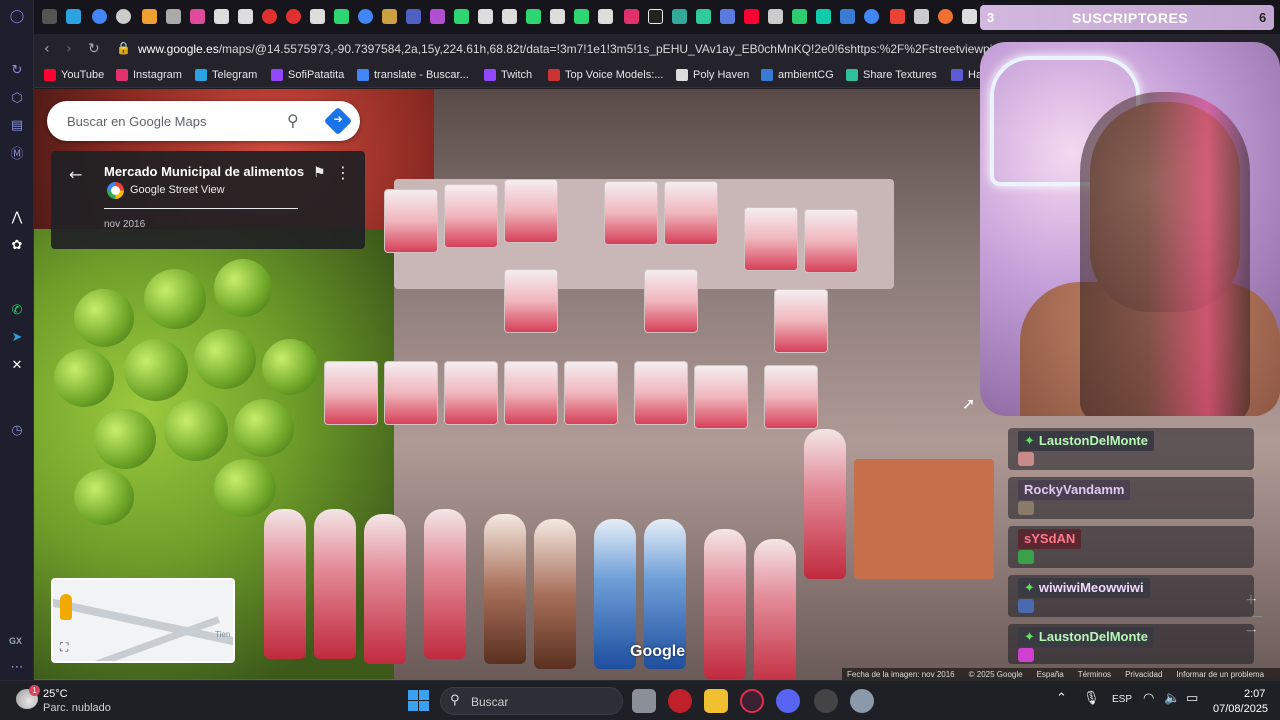 The height and width of the screenshot is (720, 1280). What do you see at coordinates (123, 48) in the screenshot?
I see `lock-icon: 🔒` at bounding box center [123, 48].